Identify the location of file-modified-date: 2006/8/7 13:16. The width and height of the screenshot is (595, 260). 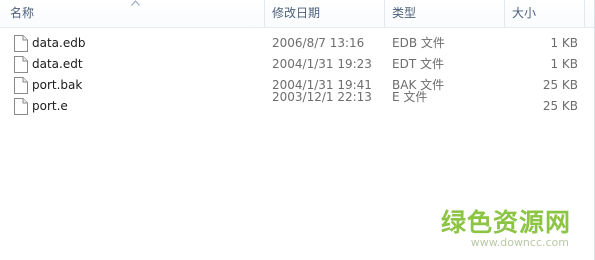
(318, 43).